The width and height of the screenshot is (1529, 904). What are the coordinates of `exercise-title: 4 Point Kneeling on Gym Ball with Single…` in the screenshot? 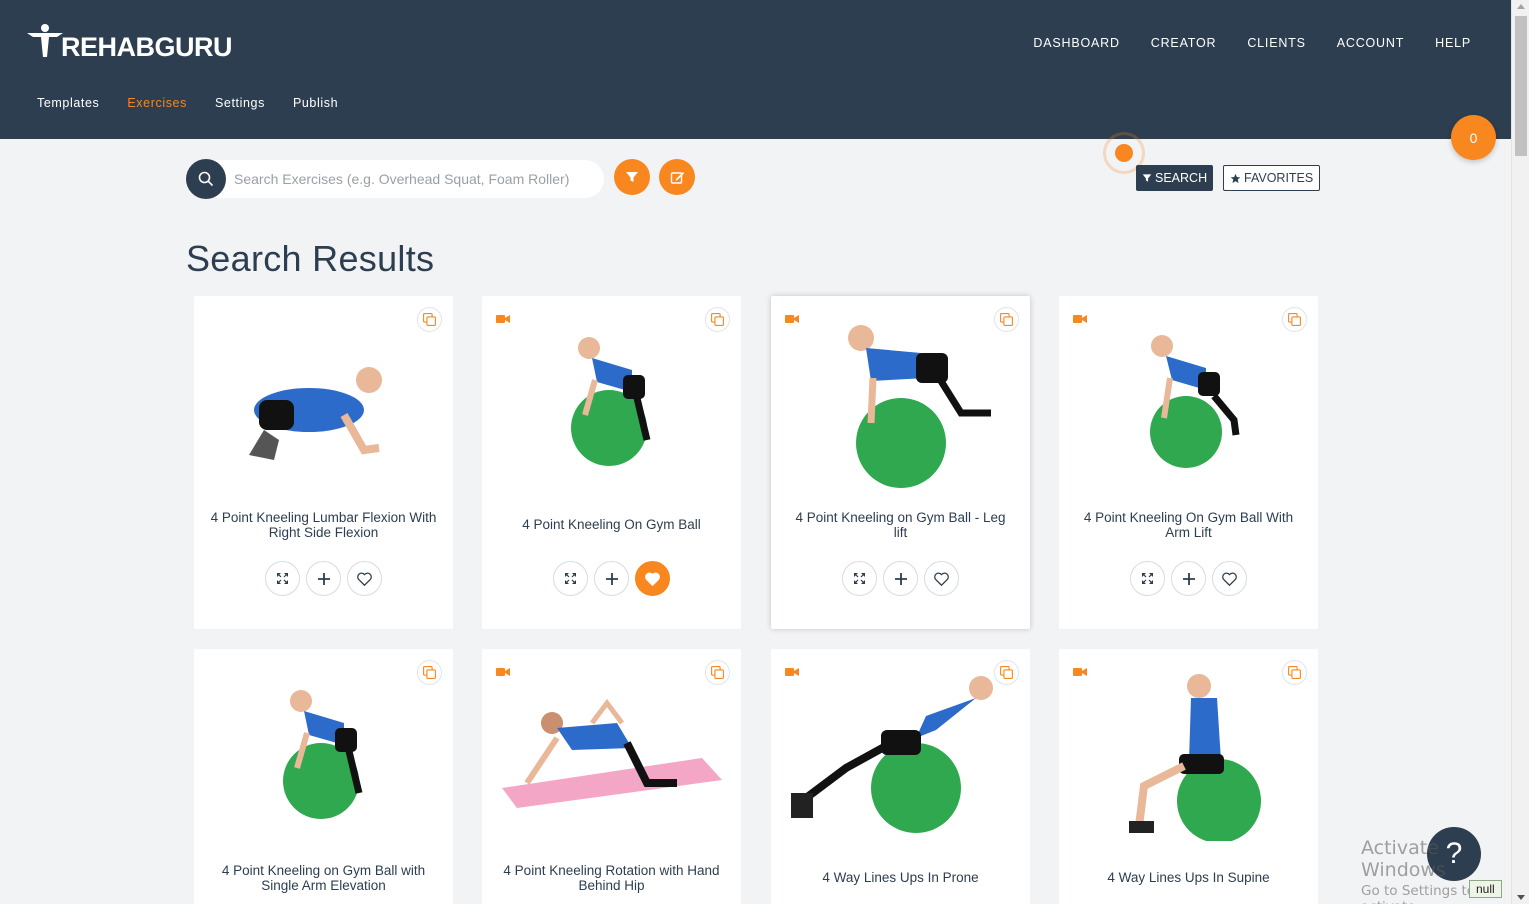 It's located at (323, 878).